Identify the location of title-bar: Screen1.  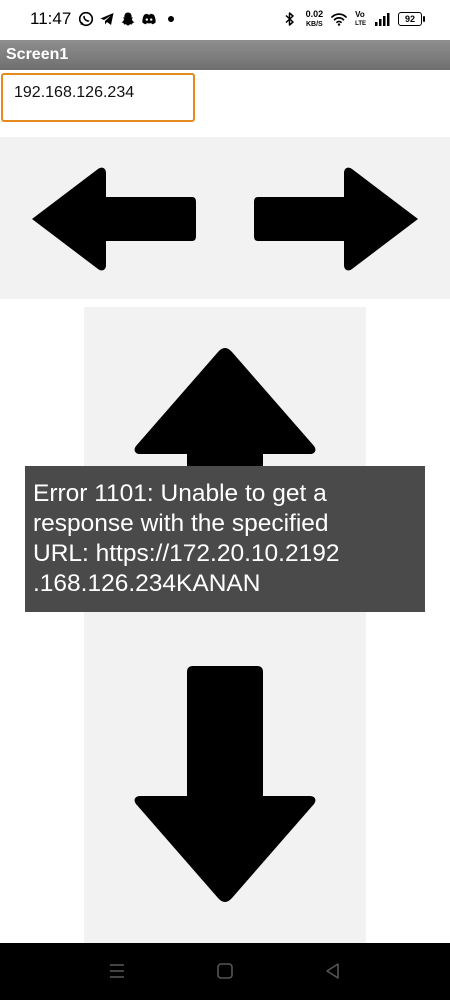
(225, 55).